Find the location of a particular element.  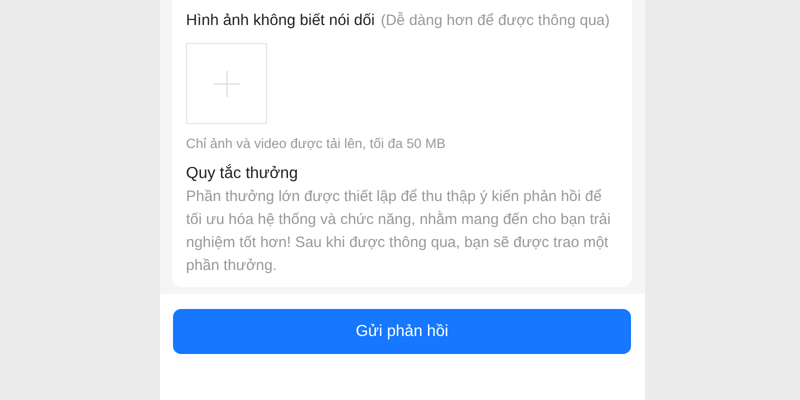

plus-icon is located at coordinates (227, 83).